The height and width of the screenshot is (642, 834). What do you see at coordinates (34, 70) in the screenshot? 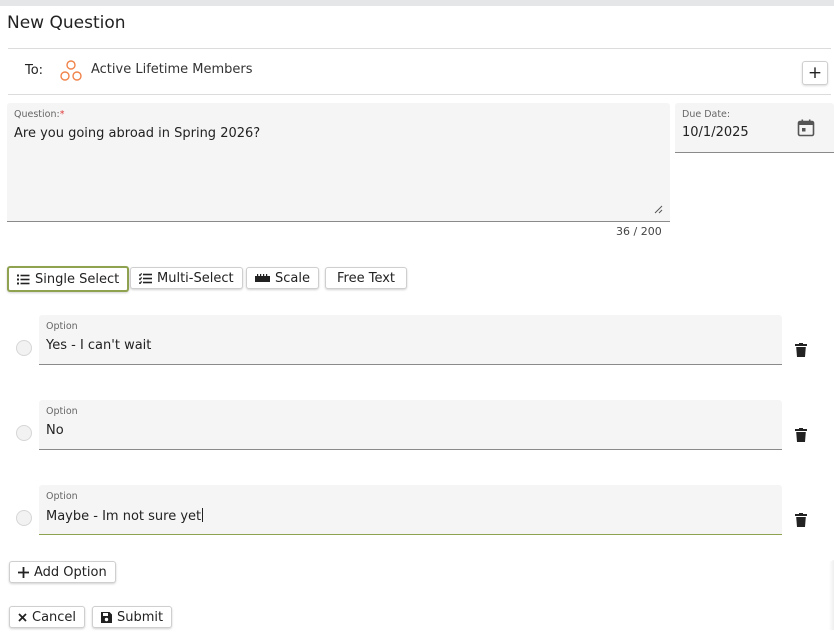
I see `to-label: To:` at bounding box center [34, 70].